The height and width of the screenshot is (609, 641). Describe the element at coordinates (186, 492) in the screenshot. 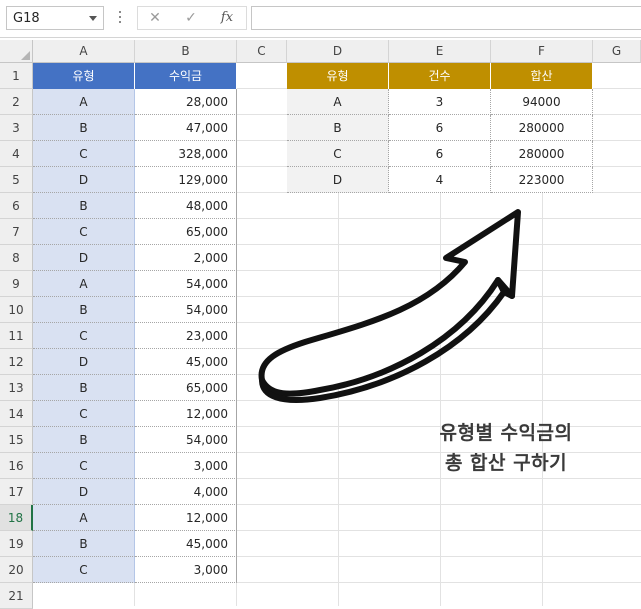

I see `revenue-cell: 4,000` at that location.